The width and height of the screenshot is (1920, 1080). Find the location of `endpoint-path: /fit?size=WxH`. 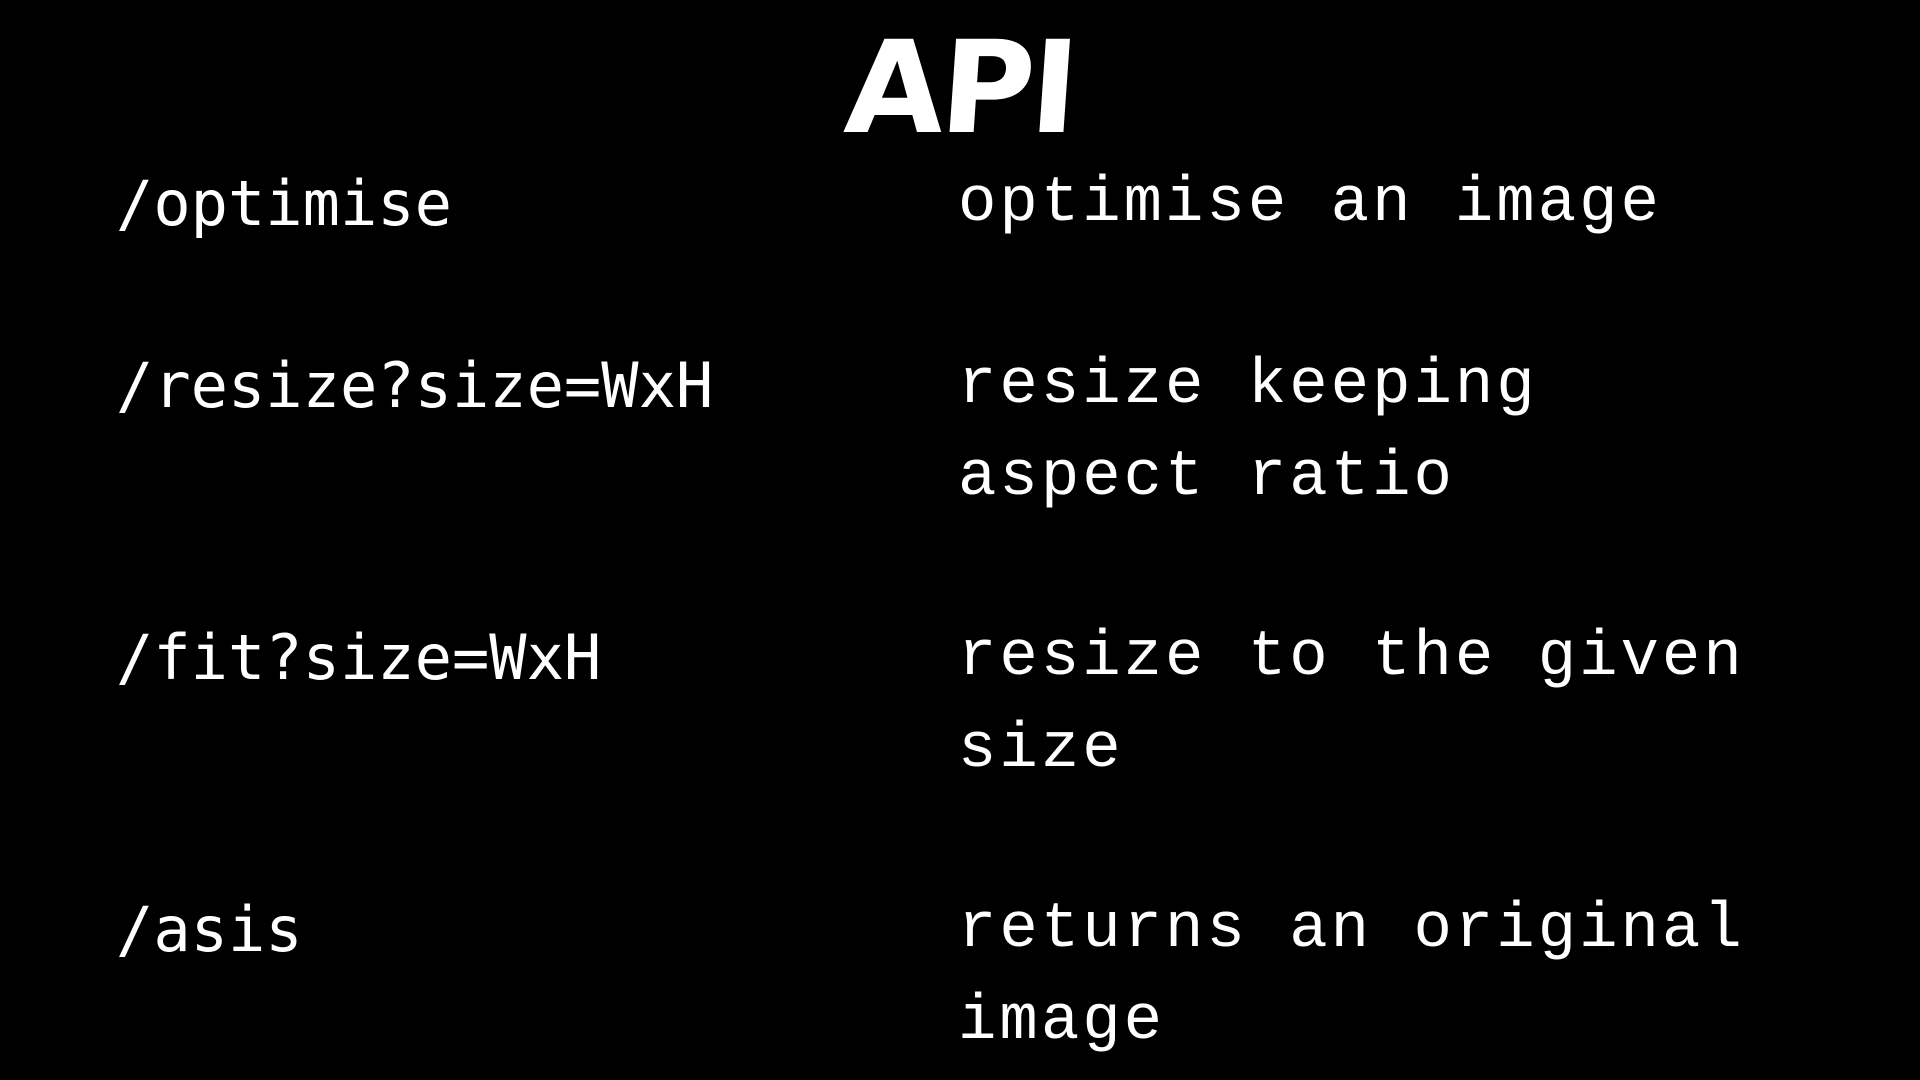

endpoint-path: /fit?size=WxH is located at coordinates (359, 657).